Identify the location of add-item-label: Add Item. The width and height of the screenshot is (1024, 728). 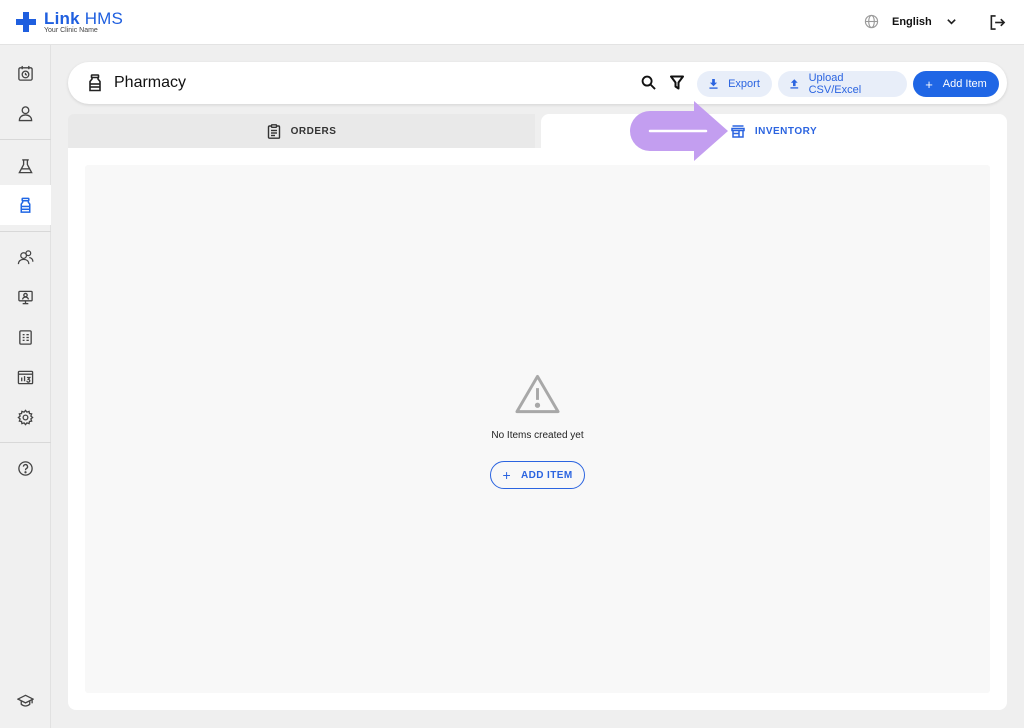
(964, 84).